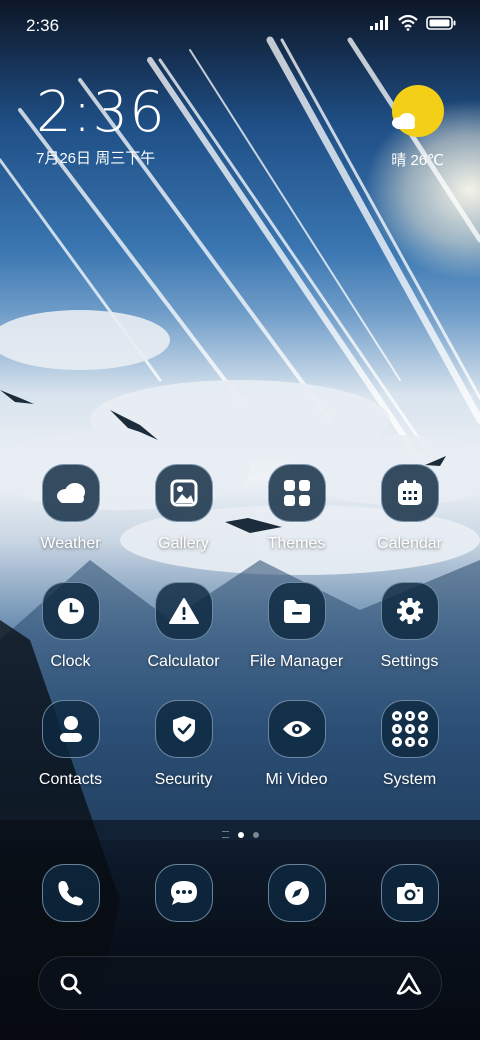 The image size is (480, 1040). I want to click on app-label: Weather, so click(70, 543).